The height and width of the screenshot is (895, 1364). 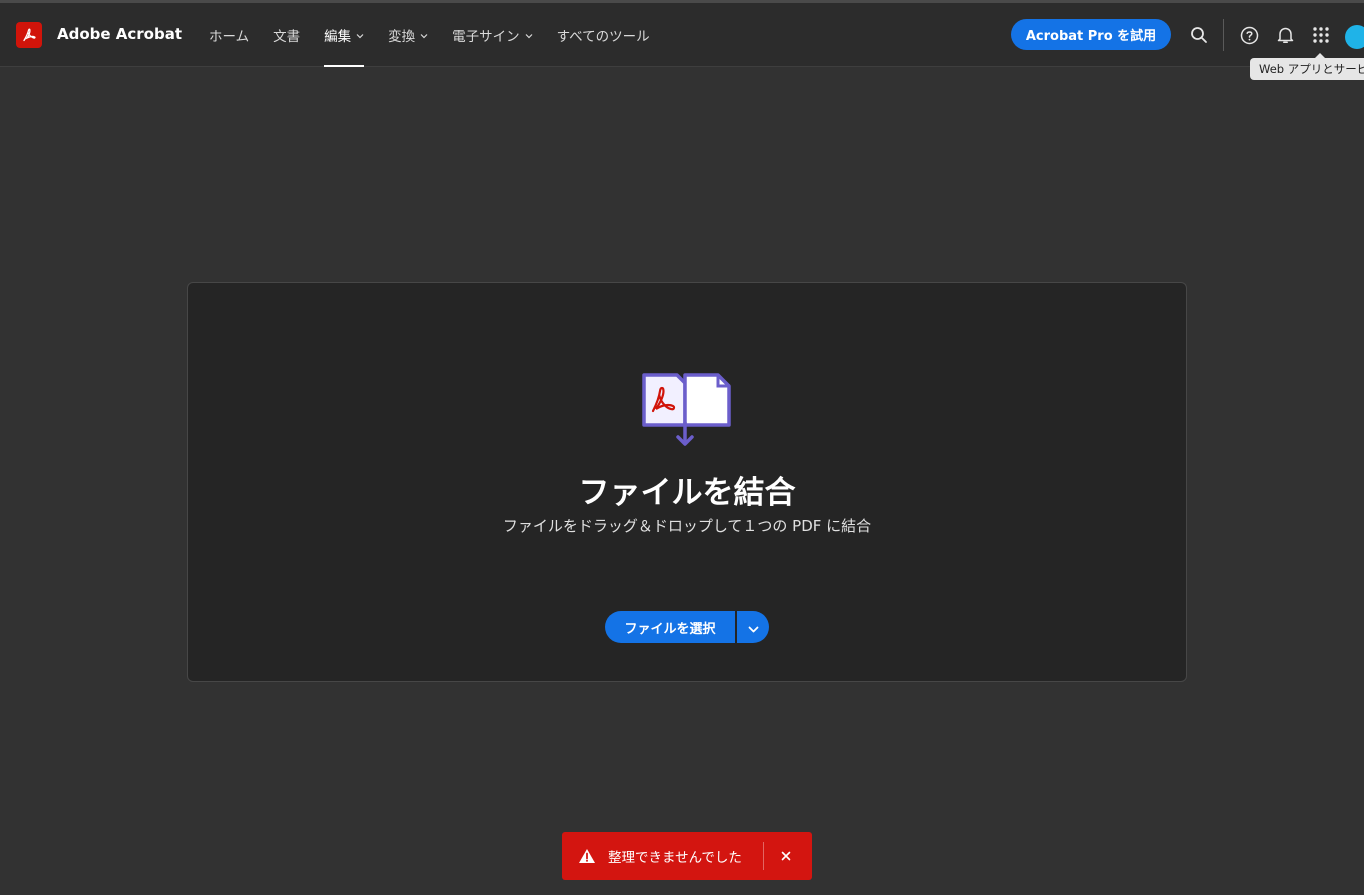 I want to click on toast-divider, so click(x=763, y=856).